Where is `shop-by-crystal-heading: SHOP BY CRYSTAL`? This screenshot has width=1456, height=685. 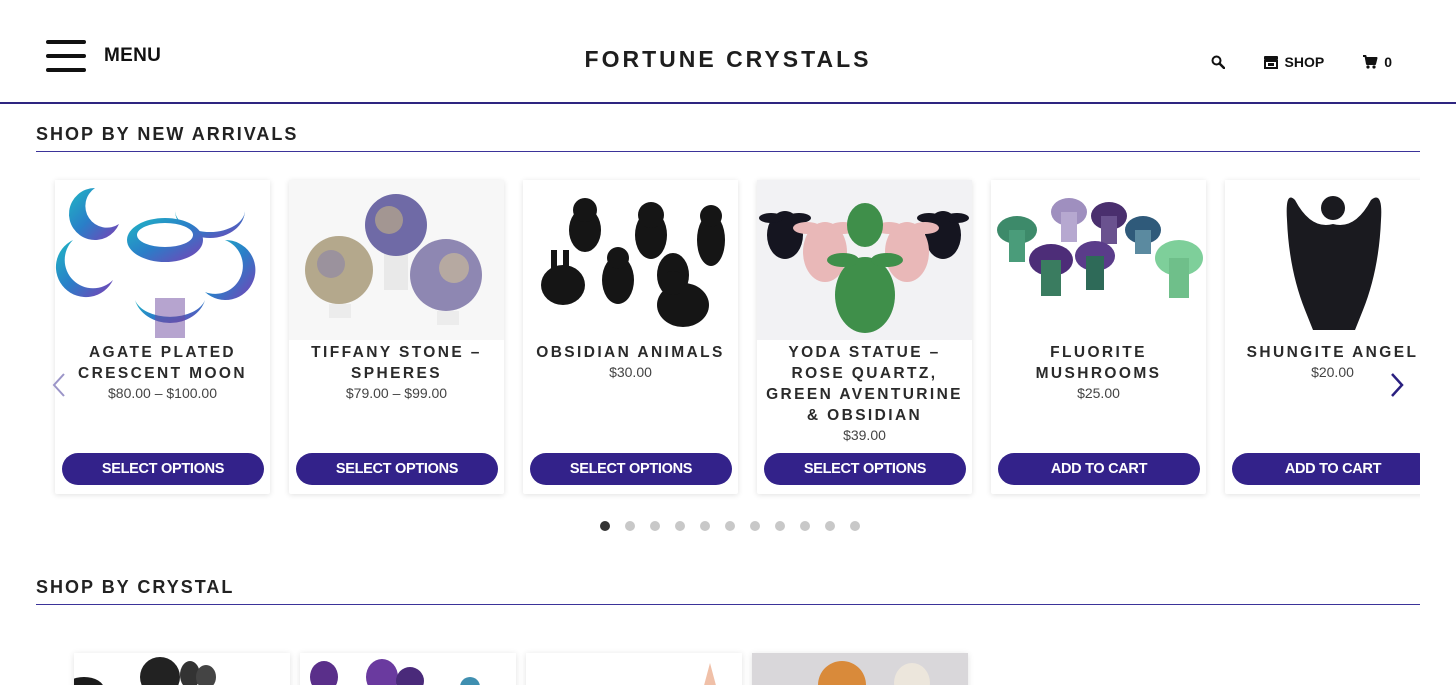
shop-by-crystal-heading: SHOP BY CRYSTAL is located at coordinates (135, 587).